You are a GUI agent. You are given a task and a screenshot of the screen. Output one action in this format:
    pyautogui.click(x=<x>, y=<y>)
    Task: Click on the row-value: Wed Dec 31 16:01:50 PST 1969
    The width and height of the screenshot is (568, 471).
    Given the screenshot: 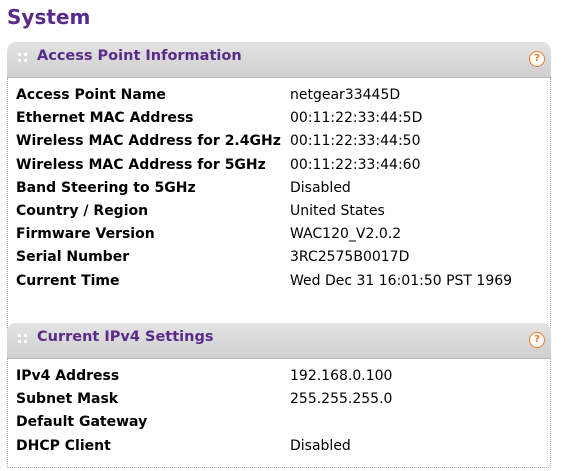 What is the action you would take?
    pyautogui.click(x=401, y=280)
    